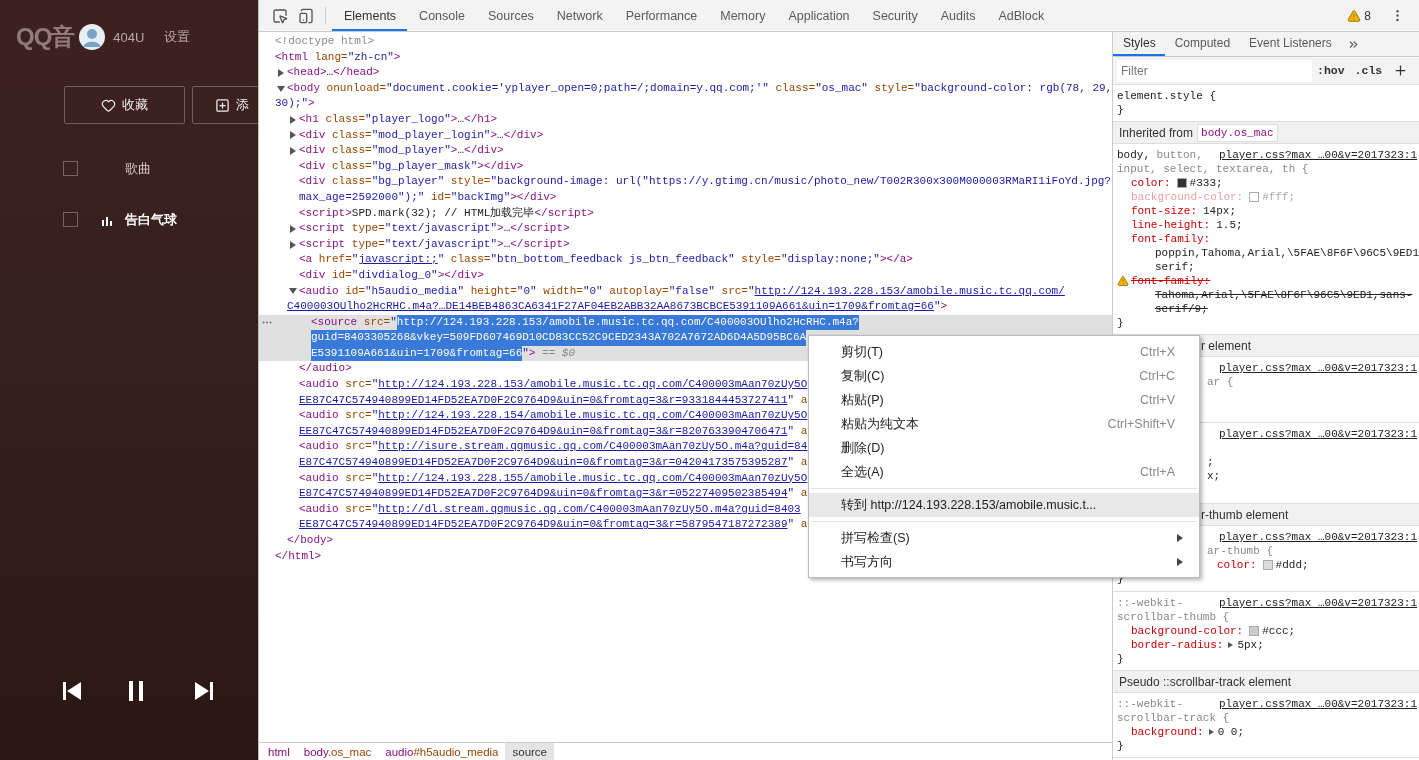 The height and width of the screenshot is (760, 1419). Describe the element at coordinates (685, 275) in the screenshot. I see `code-line: <div id="divdialog_0"></div>` at that location.